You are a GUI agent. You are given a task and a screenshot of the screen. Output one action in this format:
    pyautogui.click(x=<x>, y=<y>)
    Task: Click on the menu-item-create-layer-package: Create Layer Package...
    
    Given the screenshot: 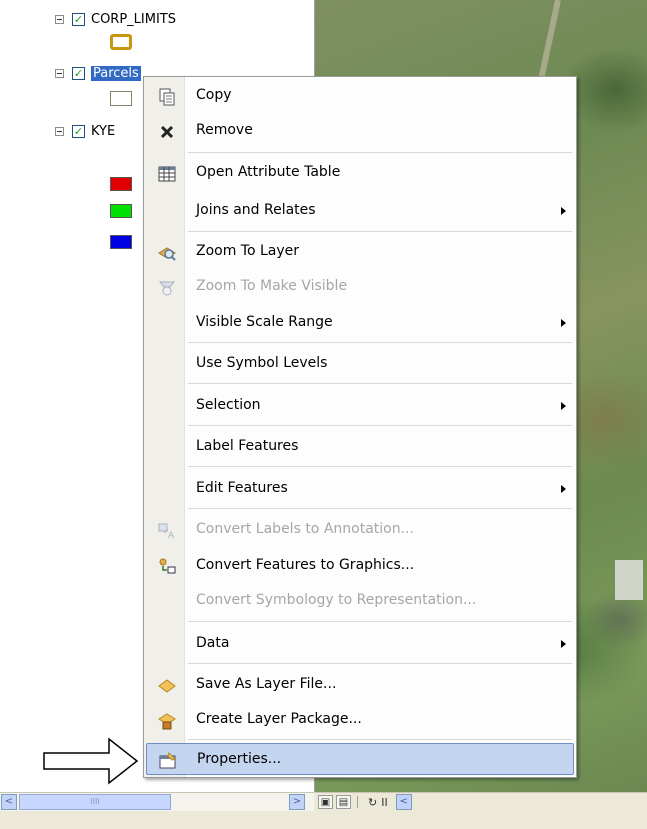 What is the action you would take?
    pyautogui.click(x=360, y=720)
    